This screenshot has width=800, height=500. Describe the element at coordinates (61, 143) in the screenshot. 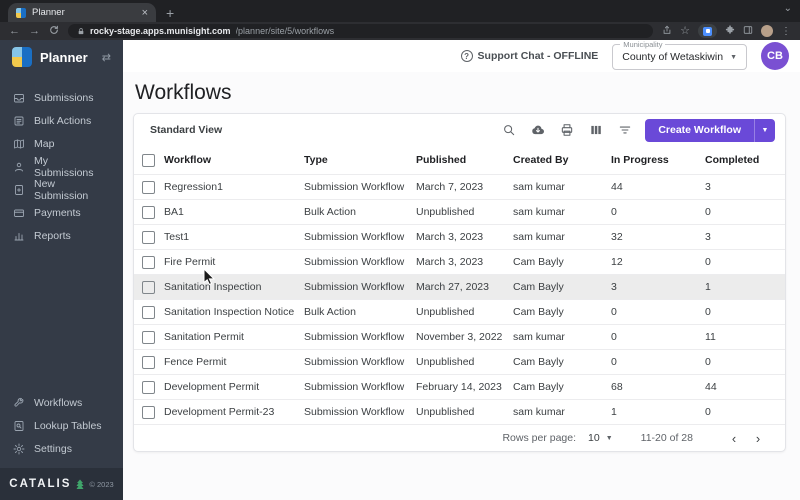

I see `sidebar-item-map: Map` at that location.